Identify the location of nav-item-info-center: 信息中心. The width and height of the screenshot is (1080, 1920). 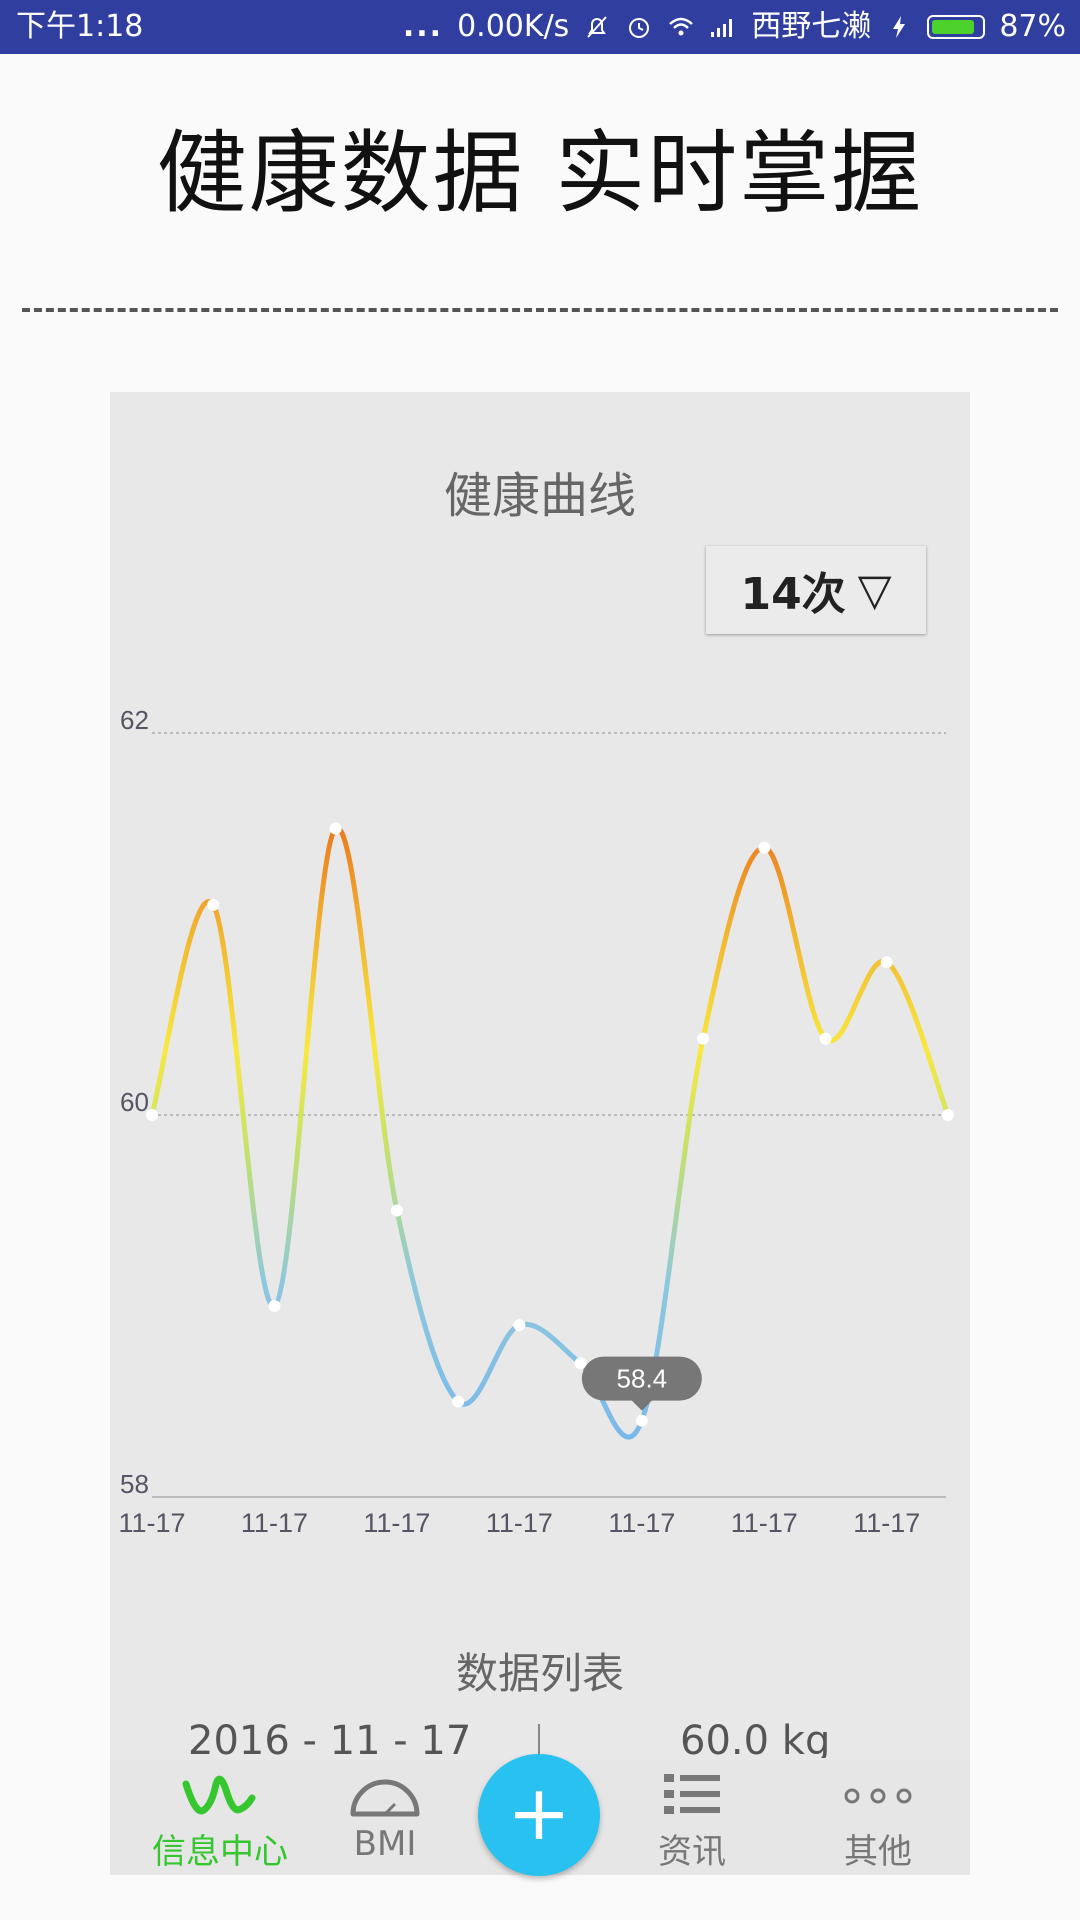
(220, 1817).